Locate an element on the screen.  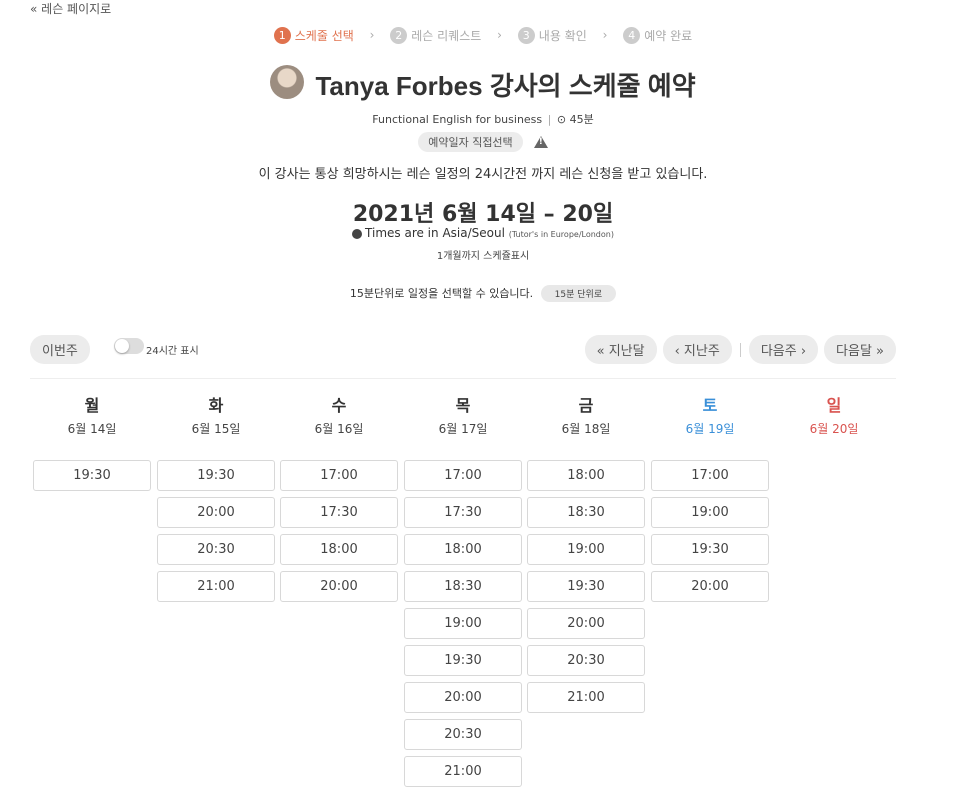
time-slot-list: 17:00 17:30 18:00 20:00 is located at coordinates (339, 534).